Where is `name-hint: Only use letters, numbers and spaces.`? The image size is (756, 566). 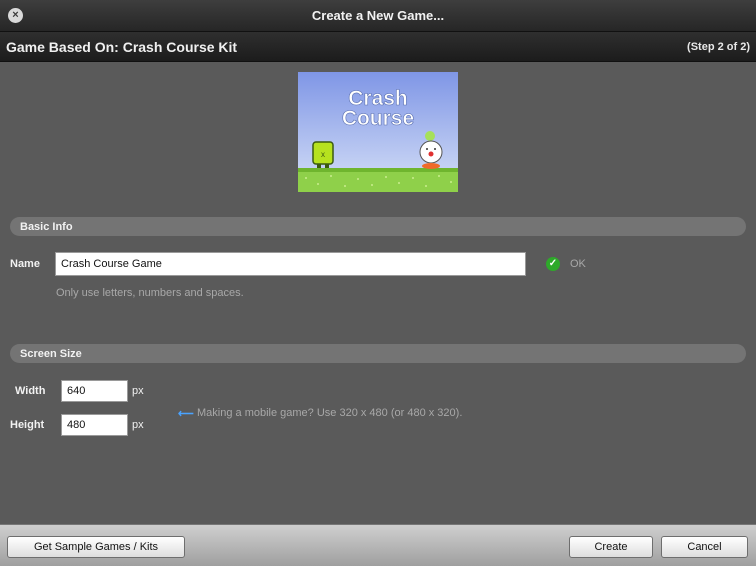 name-hint: Only use letters, numbers and spaces. is located at coordinates (150, 293).